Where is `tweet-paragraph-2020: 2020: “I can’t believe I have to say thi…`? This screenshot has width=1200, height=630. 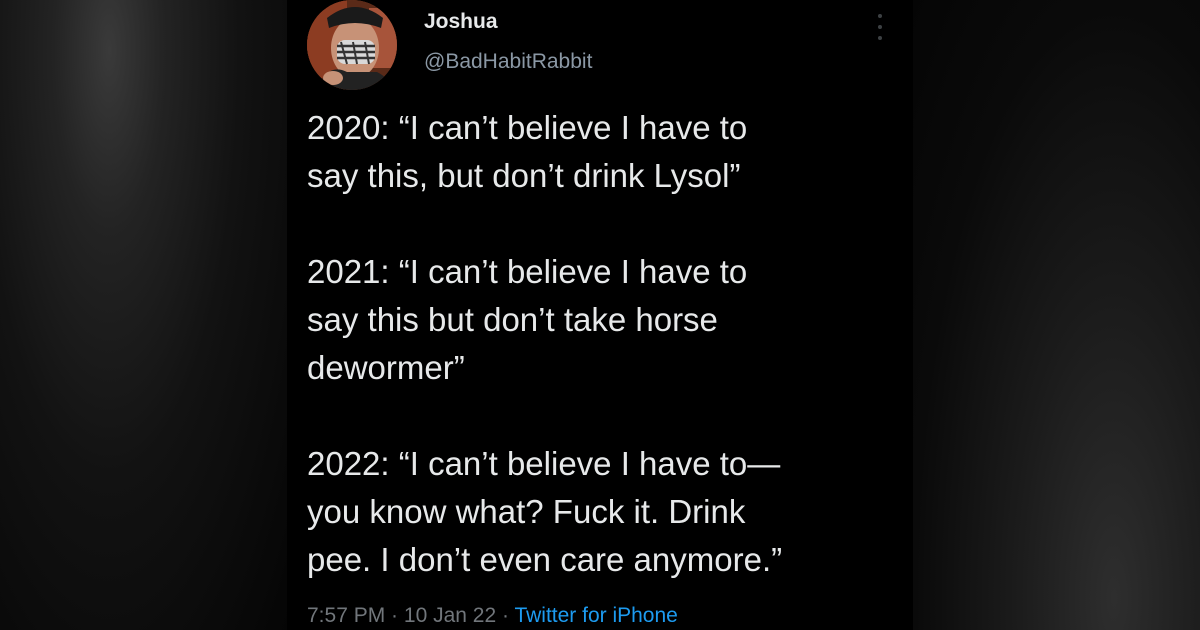 tweet-paragraph-2020: 2020: “I can’t believe I have to say thi… is located at coordinates (527, 151).